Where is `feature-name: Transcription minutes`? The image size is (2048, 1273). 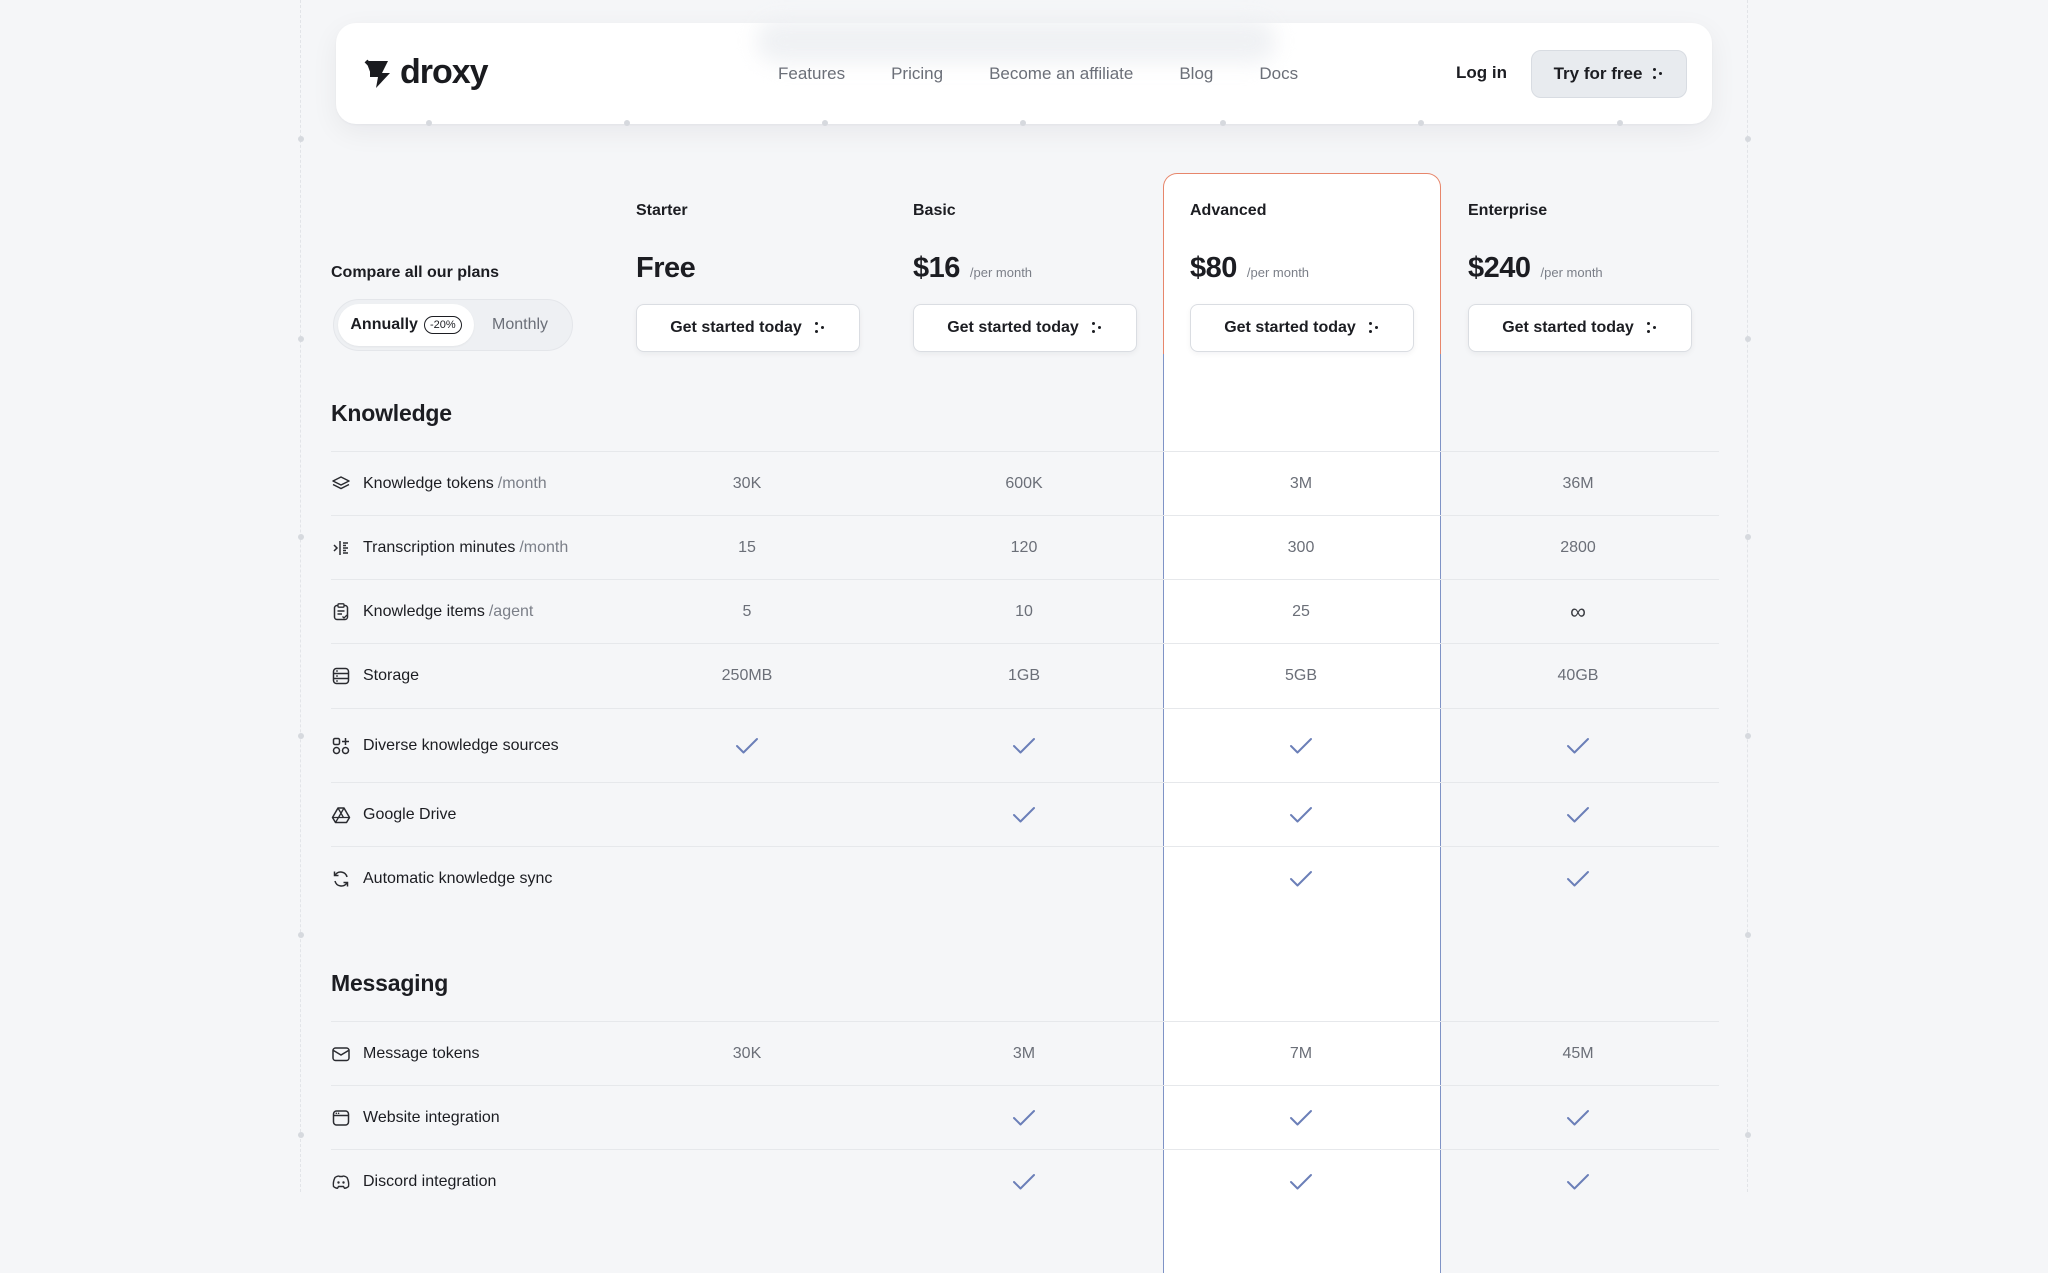 feature-name: Transcription minutes is located at coordinates (439, 547).